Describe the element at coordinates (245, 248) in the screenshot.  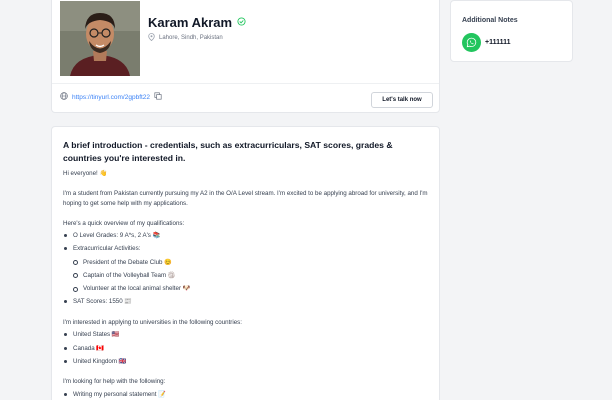
I see `list-item: Extracurricular Activities:` at that location.